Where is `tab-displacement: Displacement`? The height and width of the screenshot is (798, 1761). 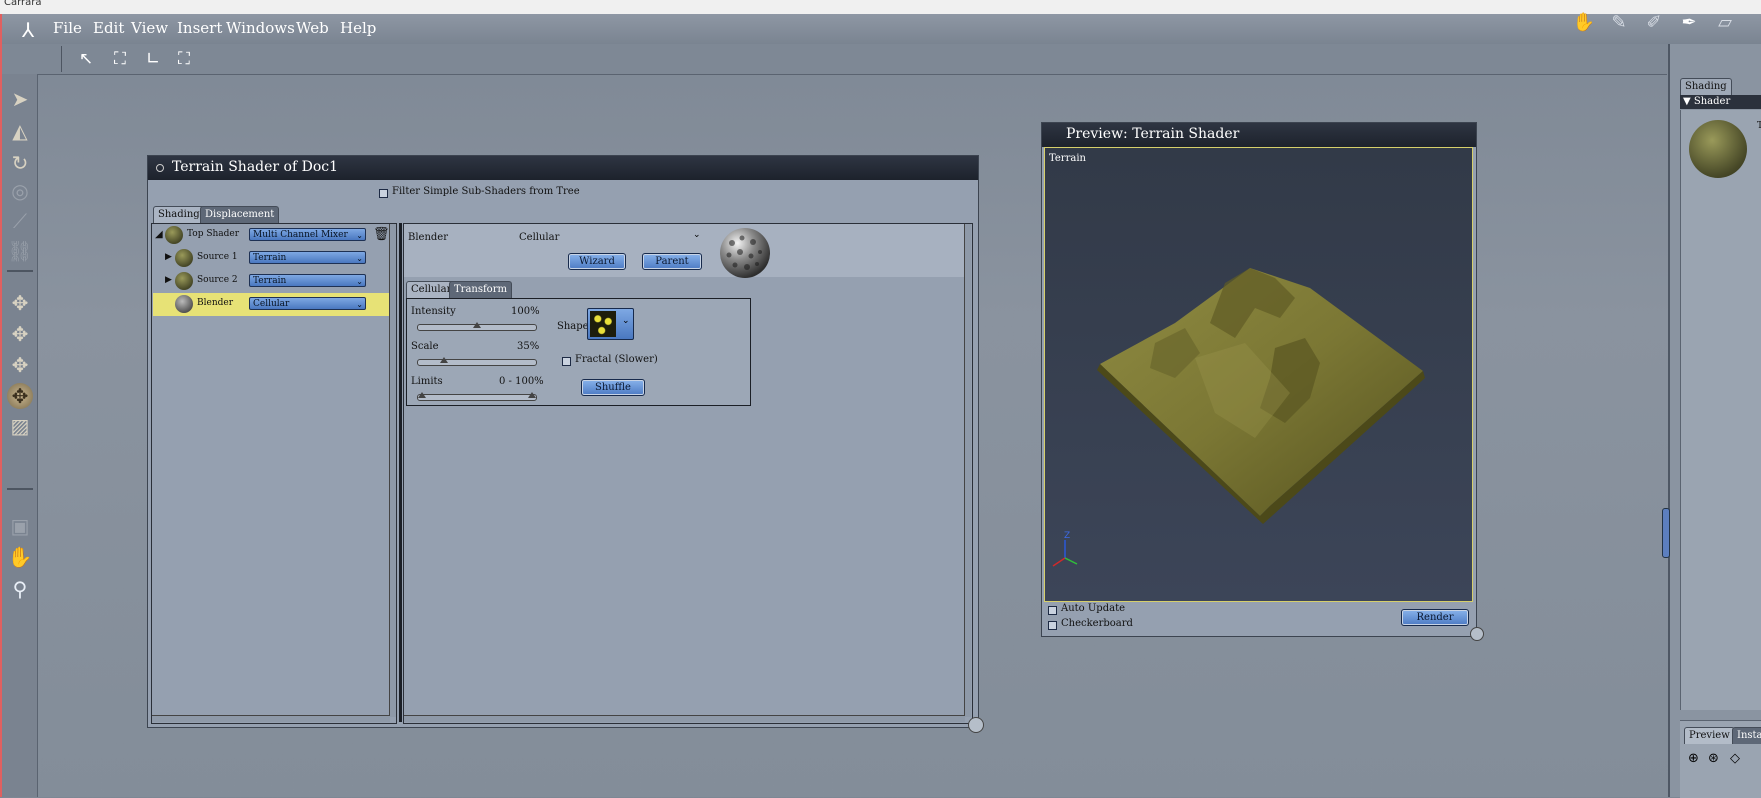 tab-displacement: Displacement is located at coordinates (240, 214).